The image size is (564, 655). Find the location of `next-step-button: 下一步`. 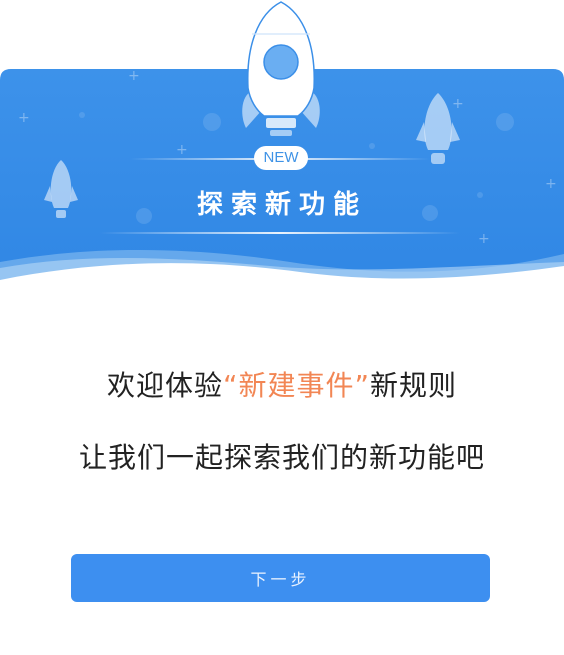

next-step-button: 下一步 is located at coordinates (280, 578).